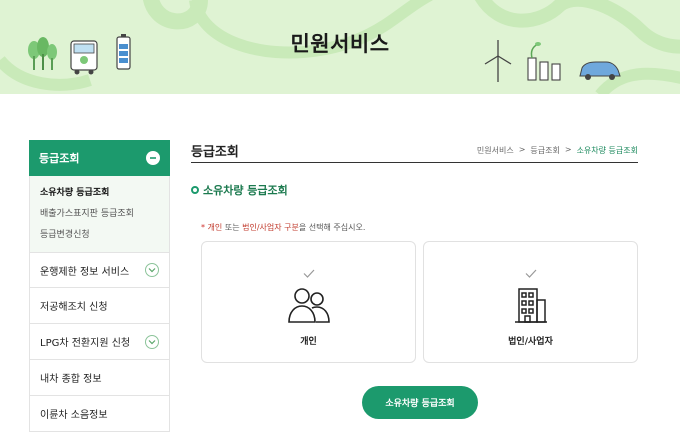 The height and width of the screenshot is (440, 680). I want to click on breadcrumb-item: 민원서비스, so click(495, 150).